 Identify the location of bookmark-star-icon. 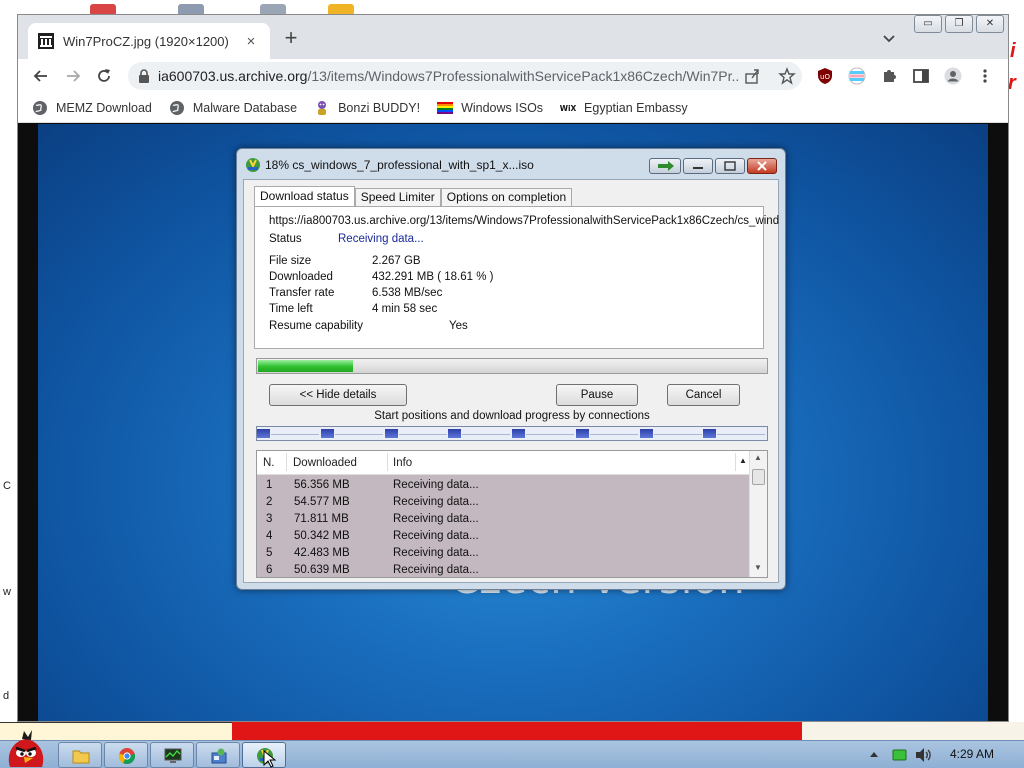
(787, 76).